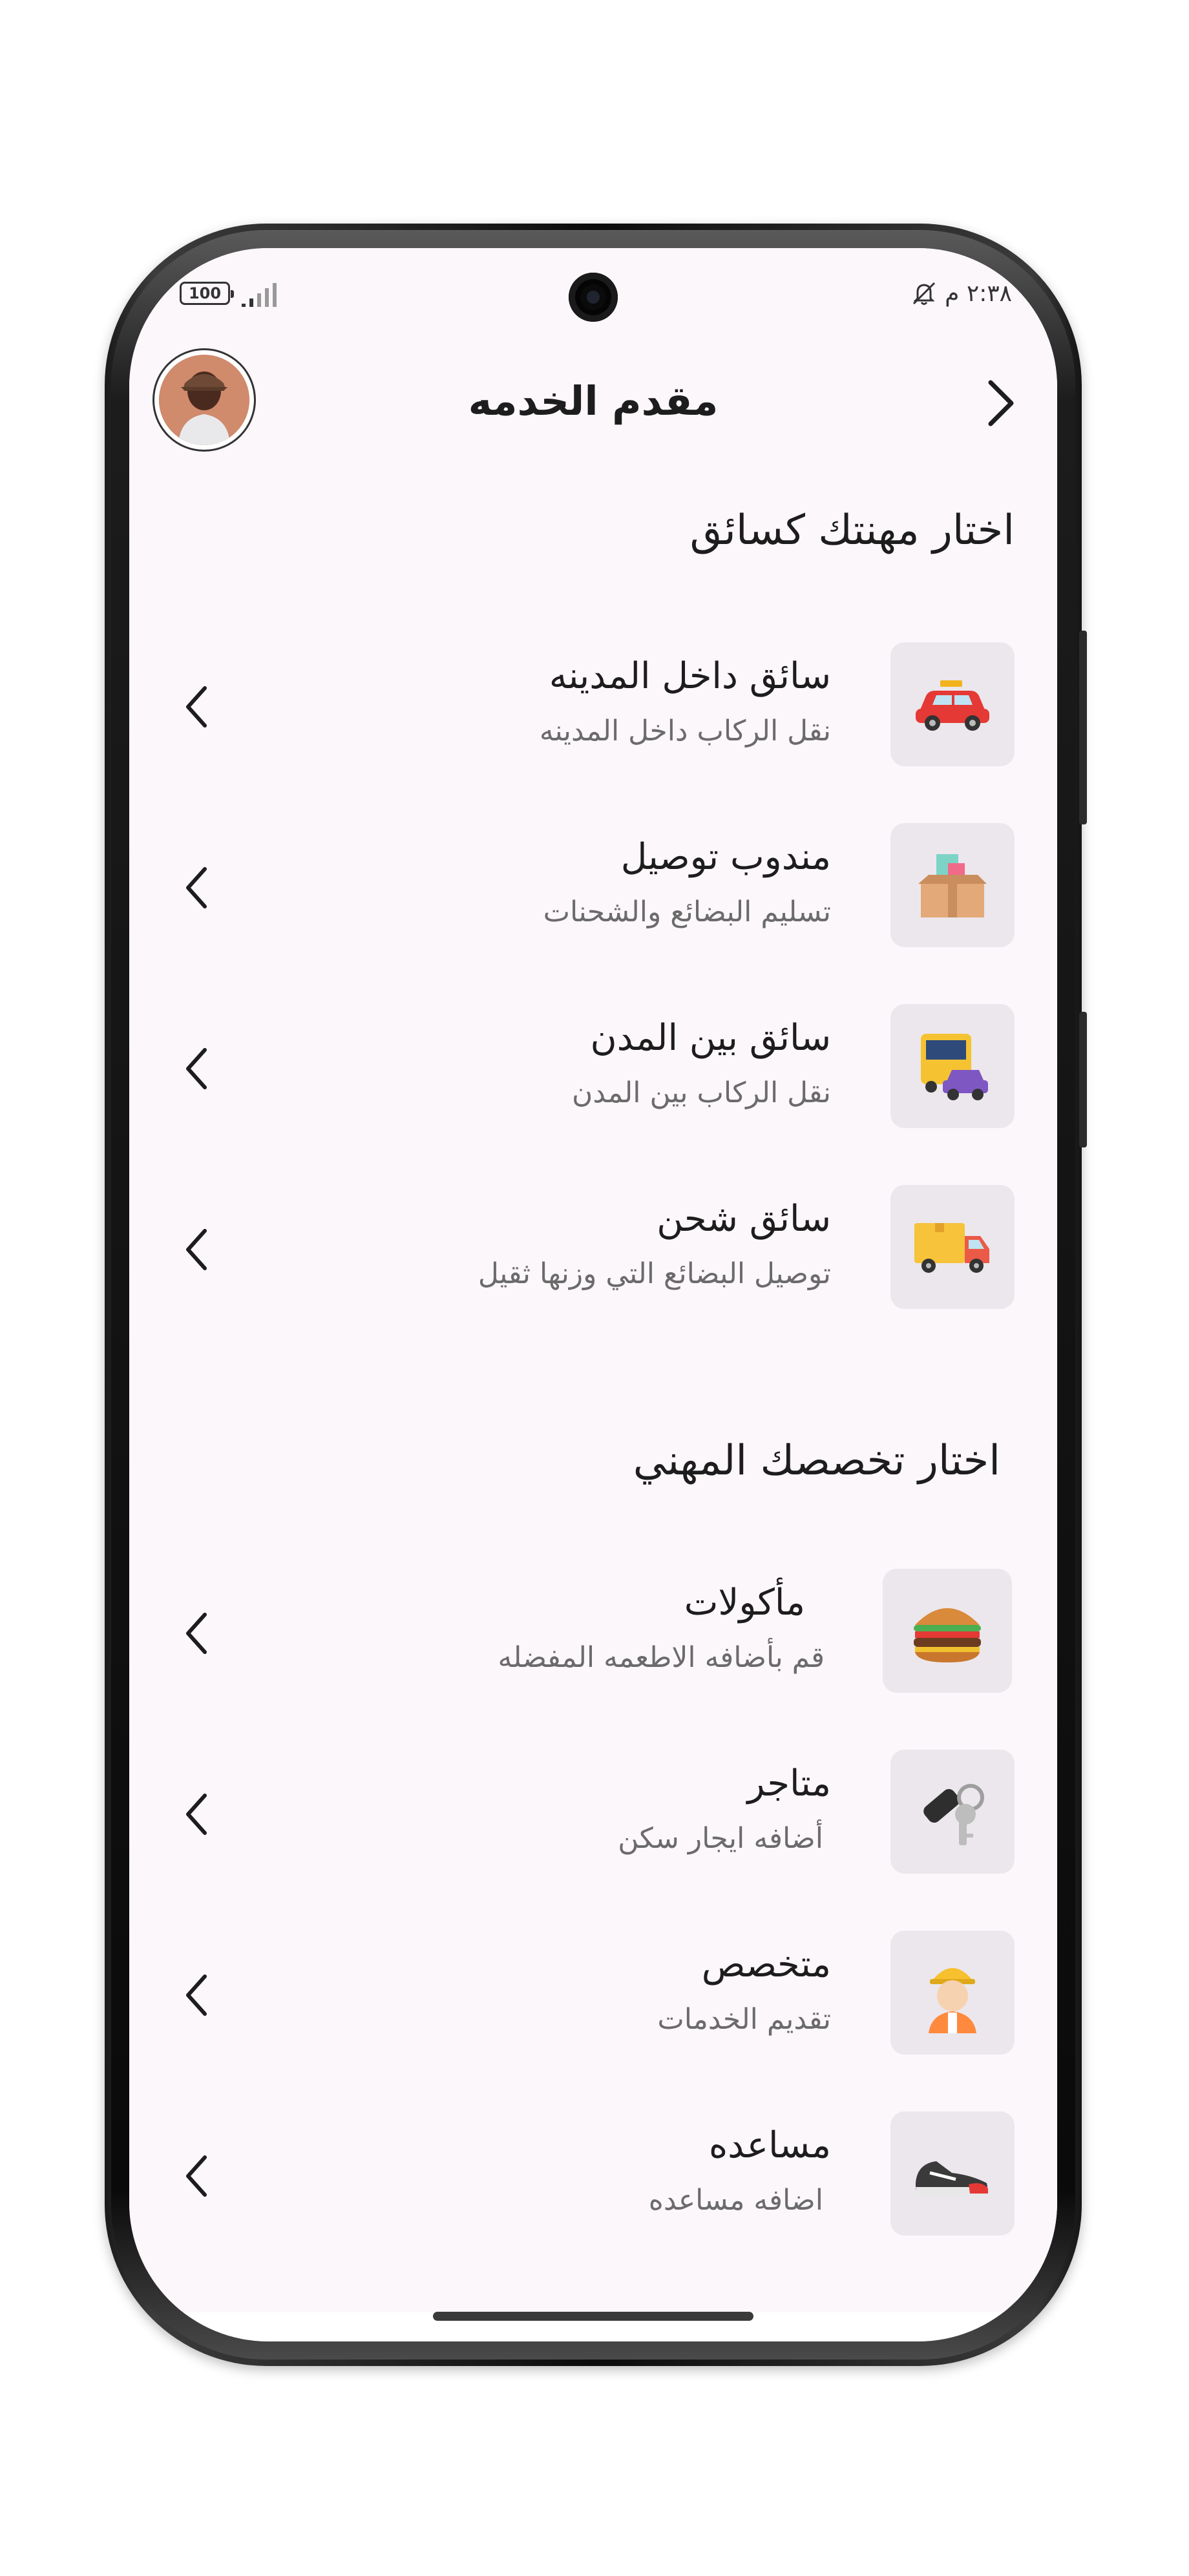  I want to click on item-title: مندوب توصيل, so click(726, 857).